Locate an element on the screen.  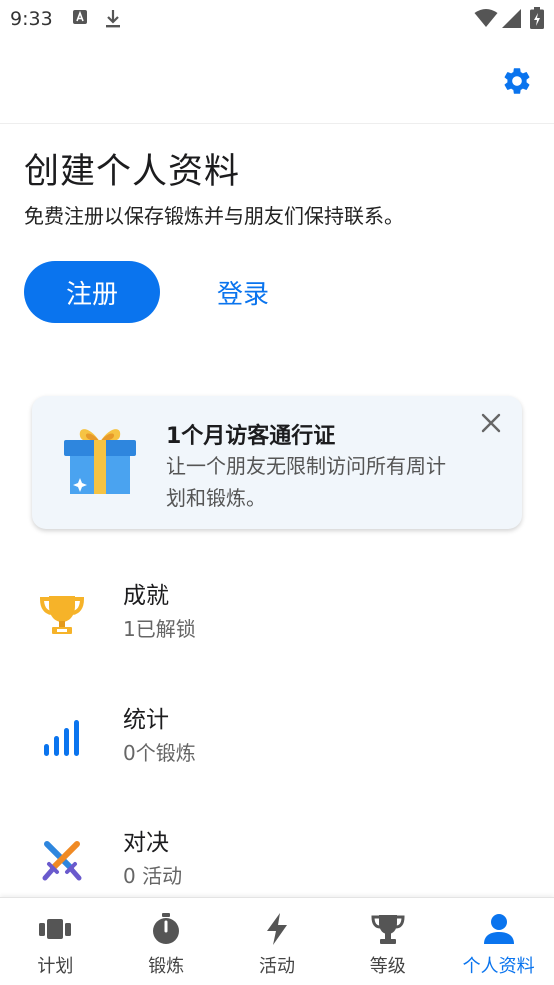
stopwatch-icon is located at coordinates (166, 929).